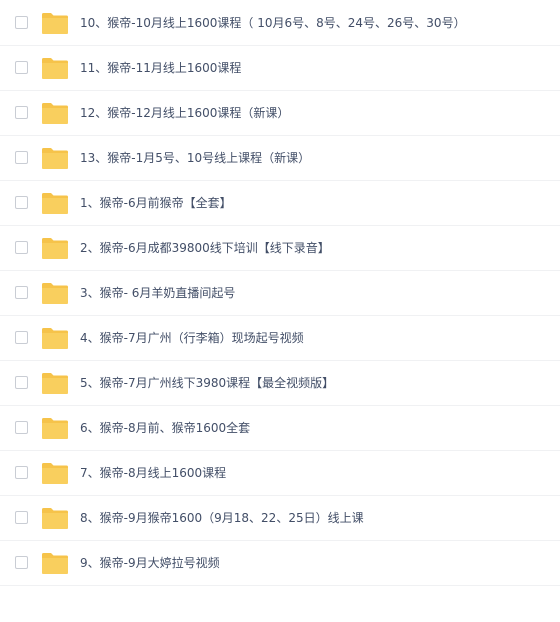  I want to click on file-name: 12、猴帝-12月线上1600课程（新课）, so click(184, 113).